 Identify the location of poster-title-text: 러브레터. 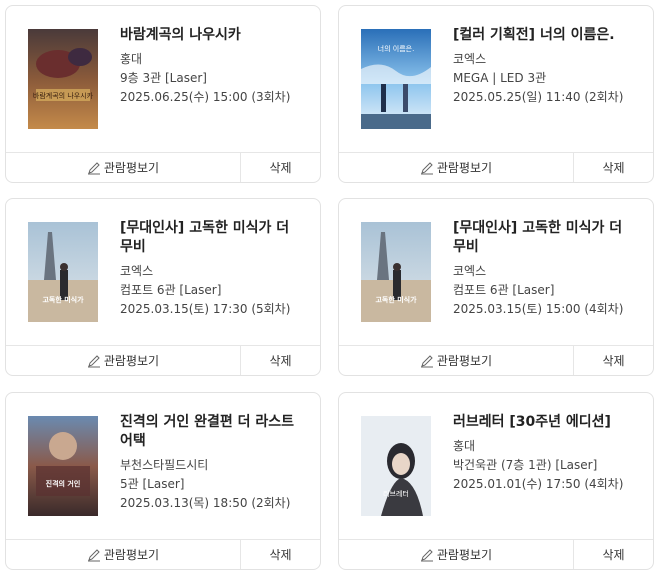
(396, 493).